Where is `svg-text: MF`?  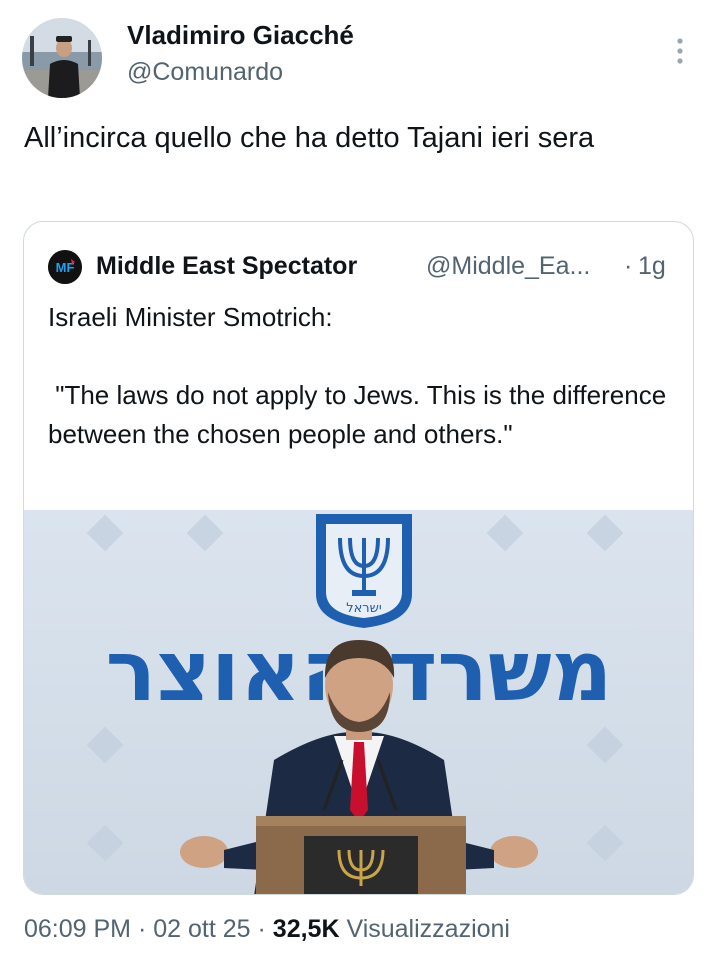
svg-text: MF is located at coordinates (65, 267).